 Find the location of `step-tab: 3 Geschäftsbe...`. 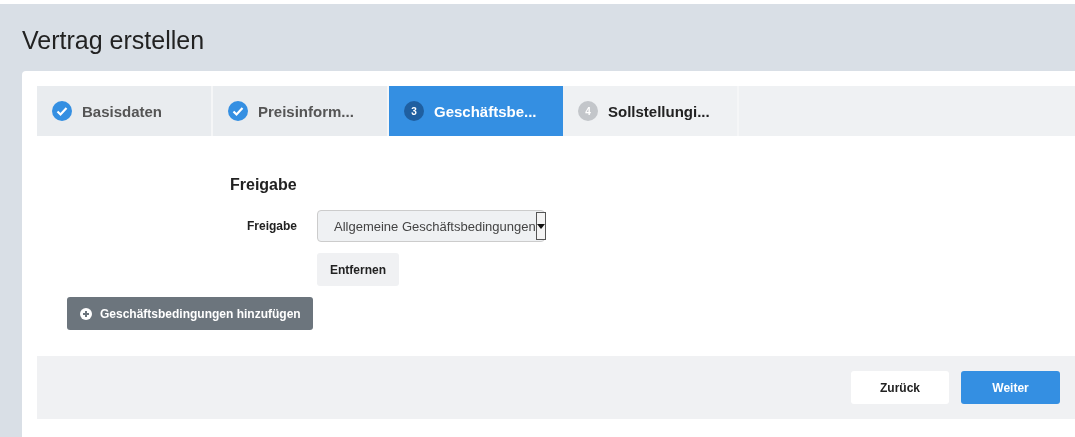

step-tab: 3 Geschäftsbe... is located at coordinates (476, 111).